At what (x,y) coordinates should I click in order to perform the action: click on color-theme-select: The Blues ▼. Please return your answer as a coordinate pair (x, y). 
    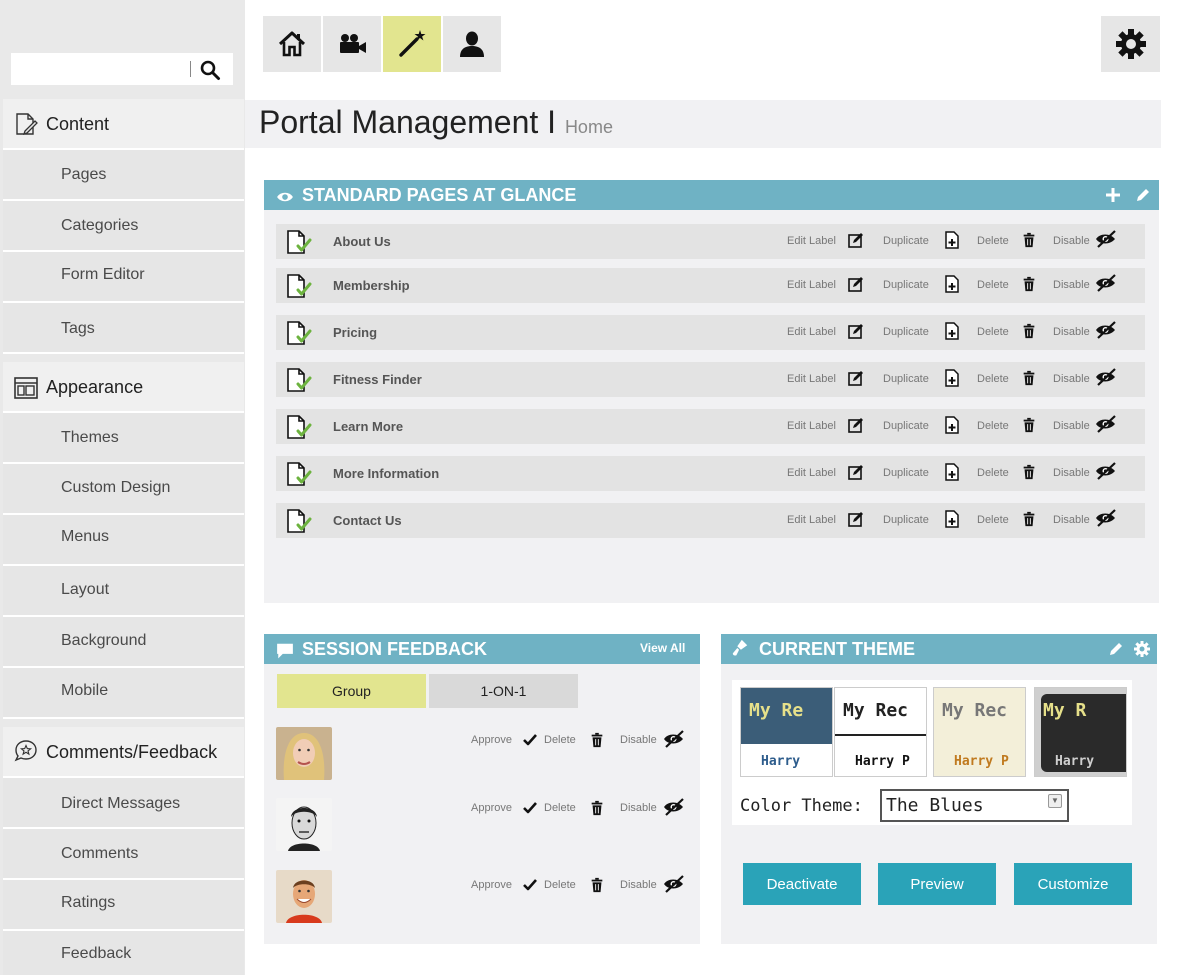
    Looking at the image, I should click on (974, 805).